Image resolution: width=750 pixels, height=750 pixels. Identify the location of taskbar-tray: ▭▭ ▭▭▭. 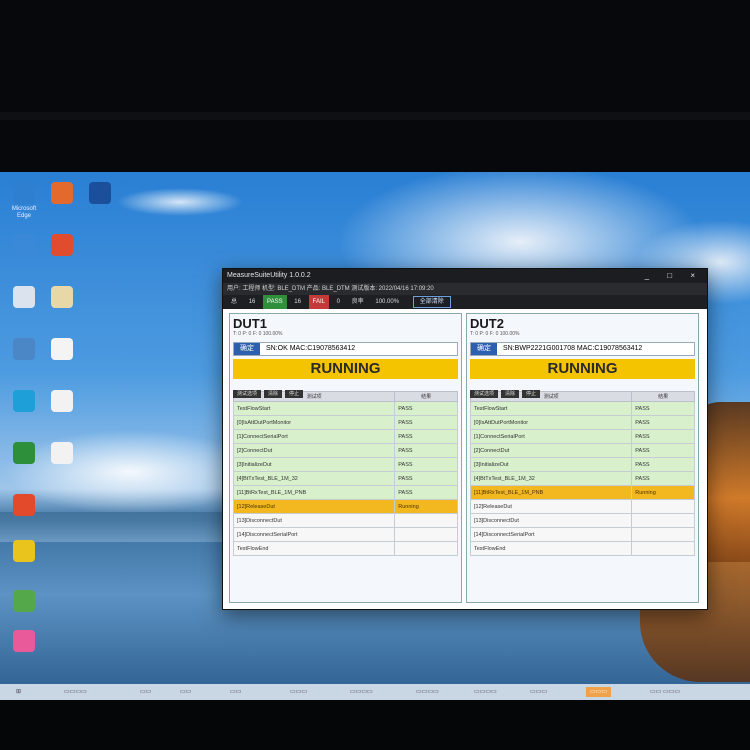
(665, 692).